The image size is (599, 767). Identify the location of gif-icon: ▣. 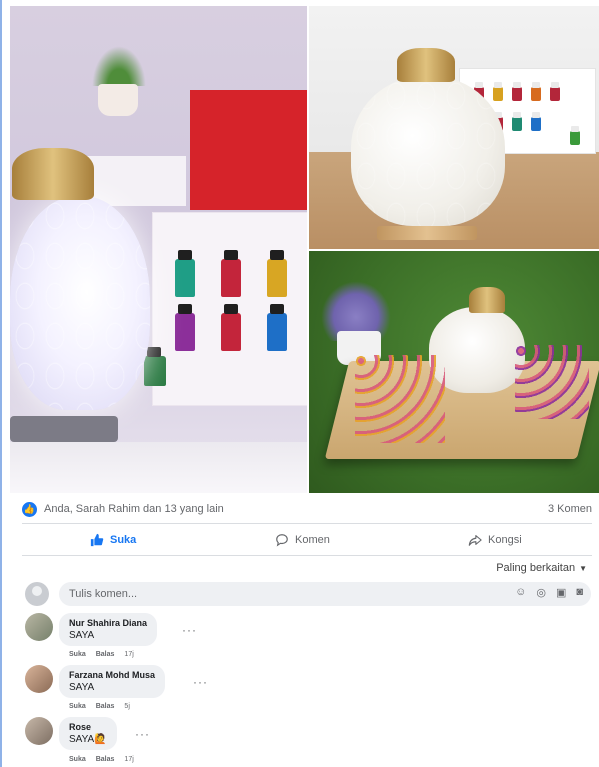
(561, 592).